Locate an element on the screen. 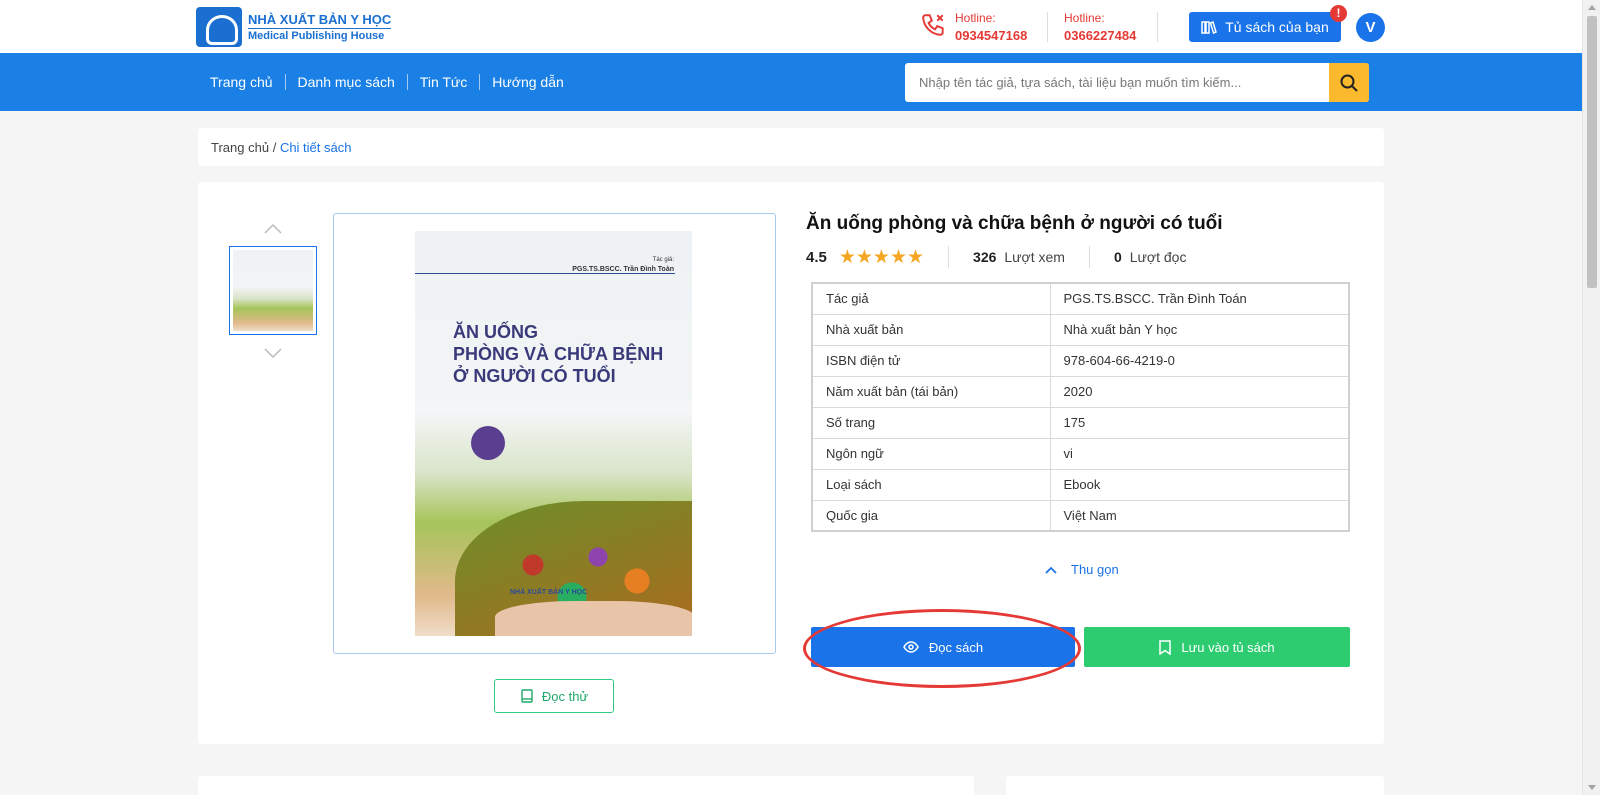  try-read-button: Đọc thử is located at coordinates (554, 696).